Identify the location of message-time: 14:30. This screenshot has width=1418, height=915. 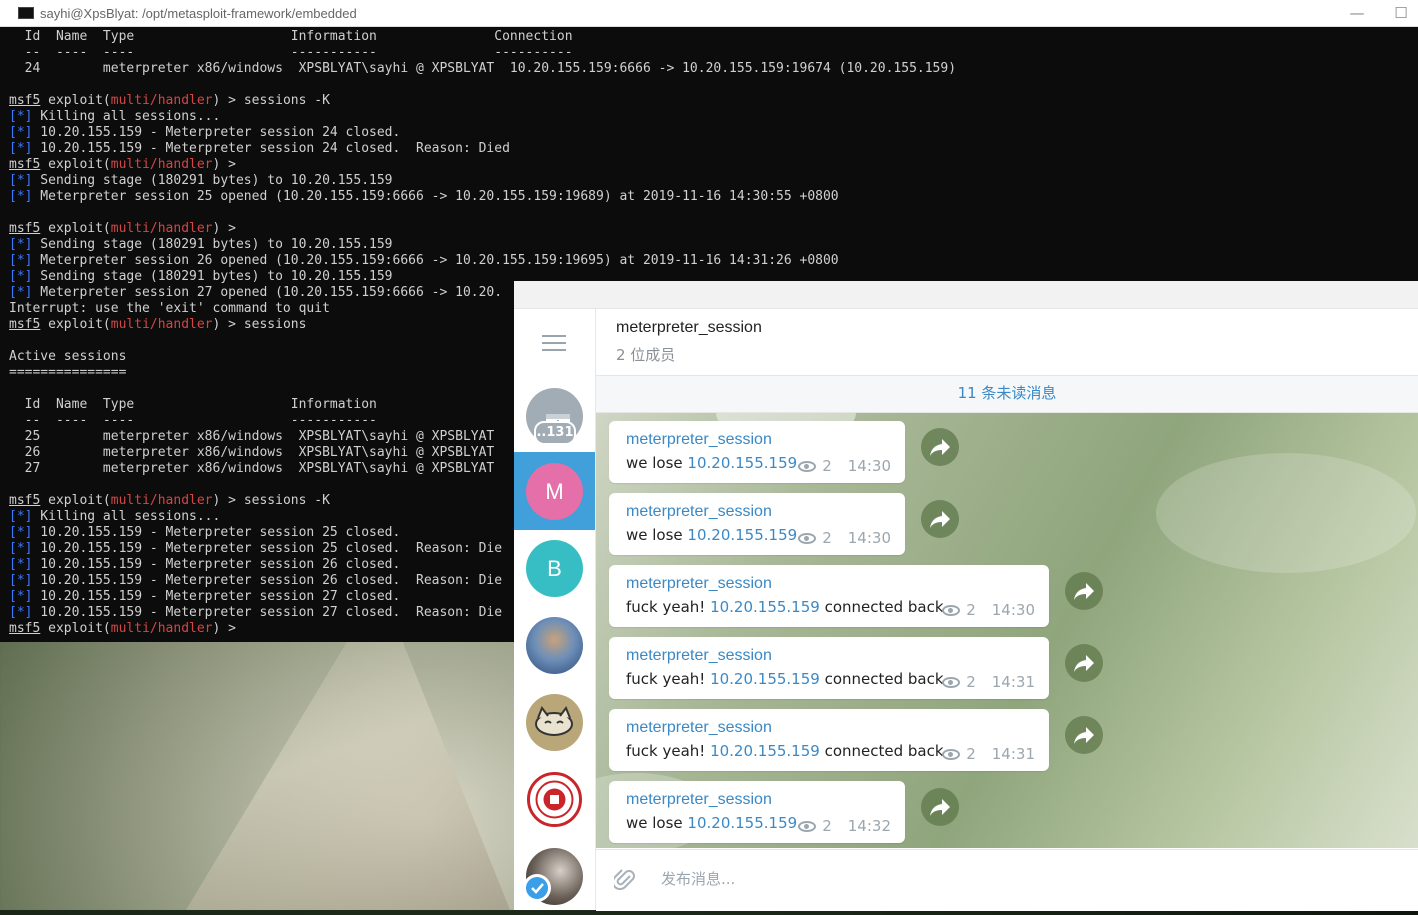
(869, 538).